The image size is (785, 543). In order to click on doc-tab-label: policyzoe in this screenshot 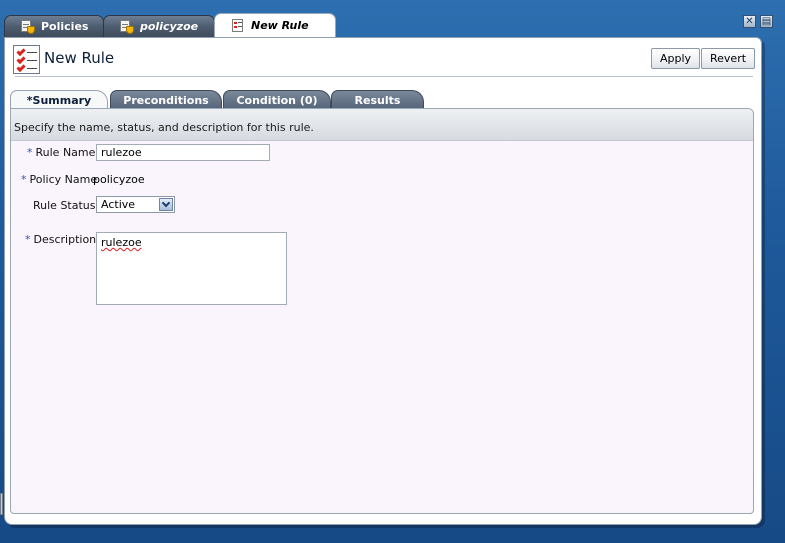, I will do `click(169, 26)`.